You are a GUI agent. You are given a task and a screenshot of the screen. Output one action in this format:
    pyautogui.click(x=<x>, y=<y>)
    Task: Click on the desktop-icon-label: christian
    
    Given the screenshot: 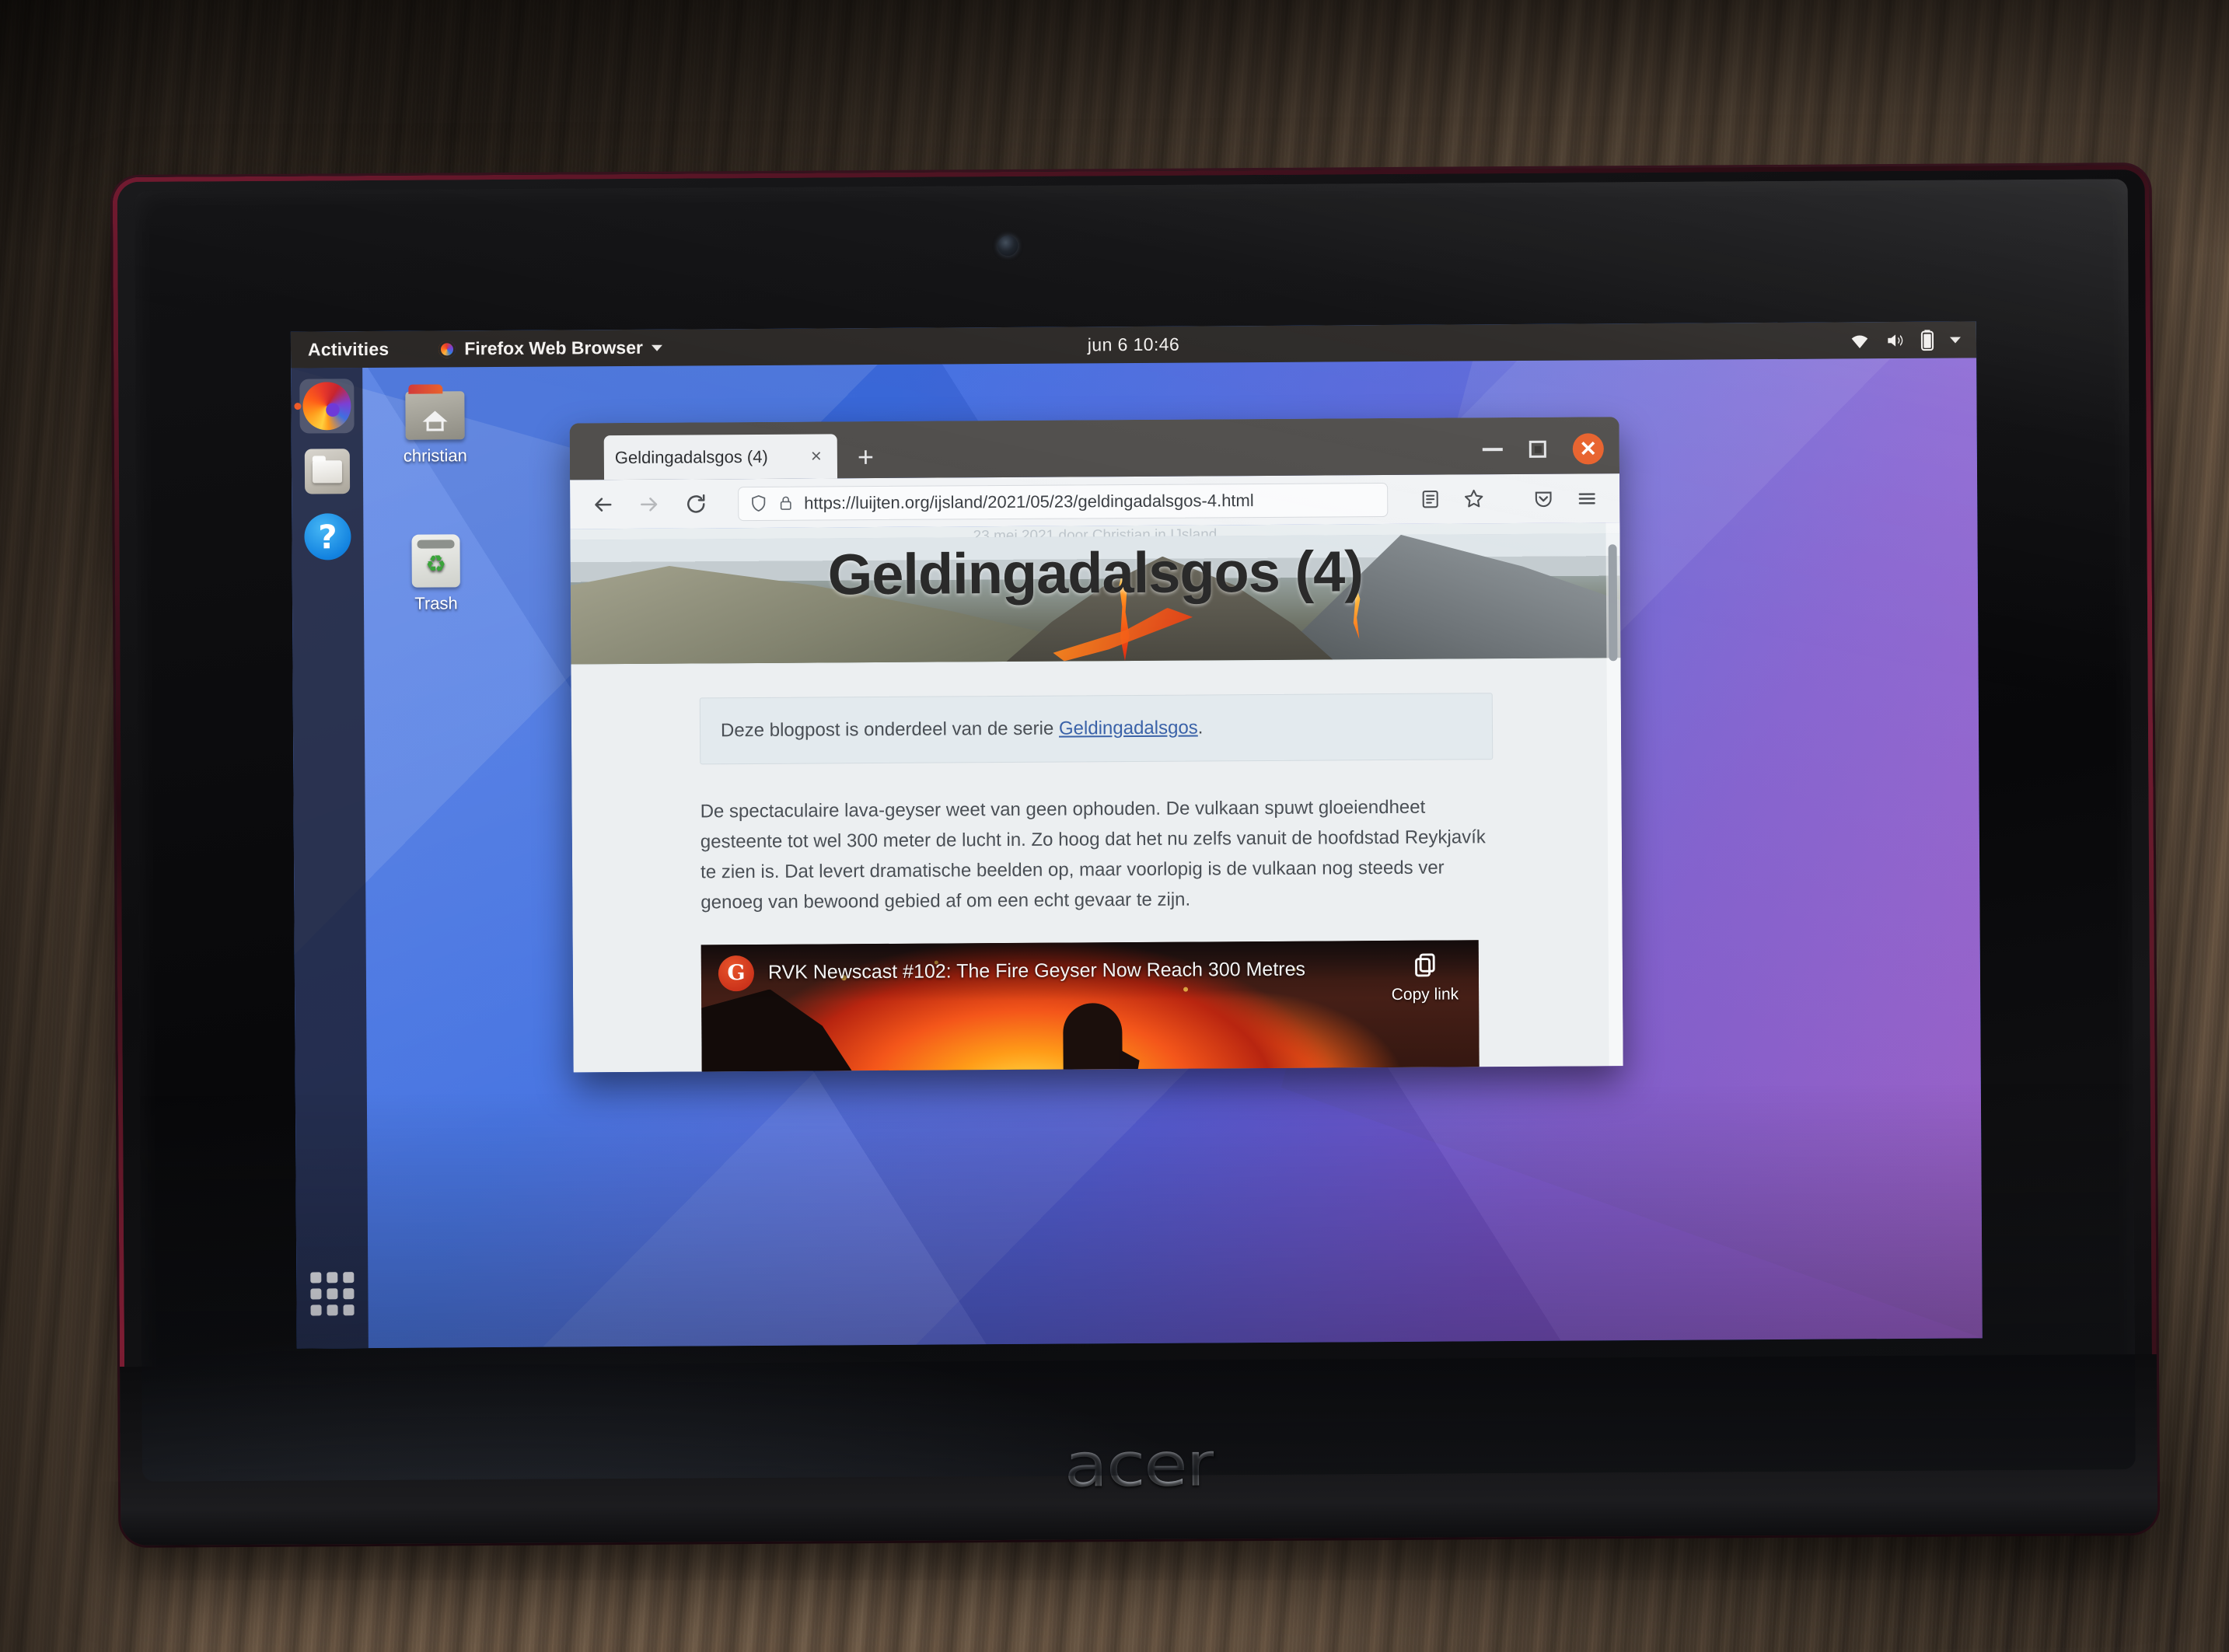 What is the action you would take?
    pyautogui.click(x=435, y=455)
    